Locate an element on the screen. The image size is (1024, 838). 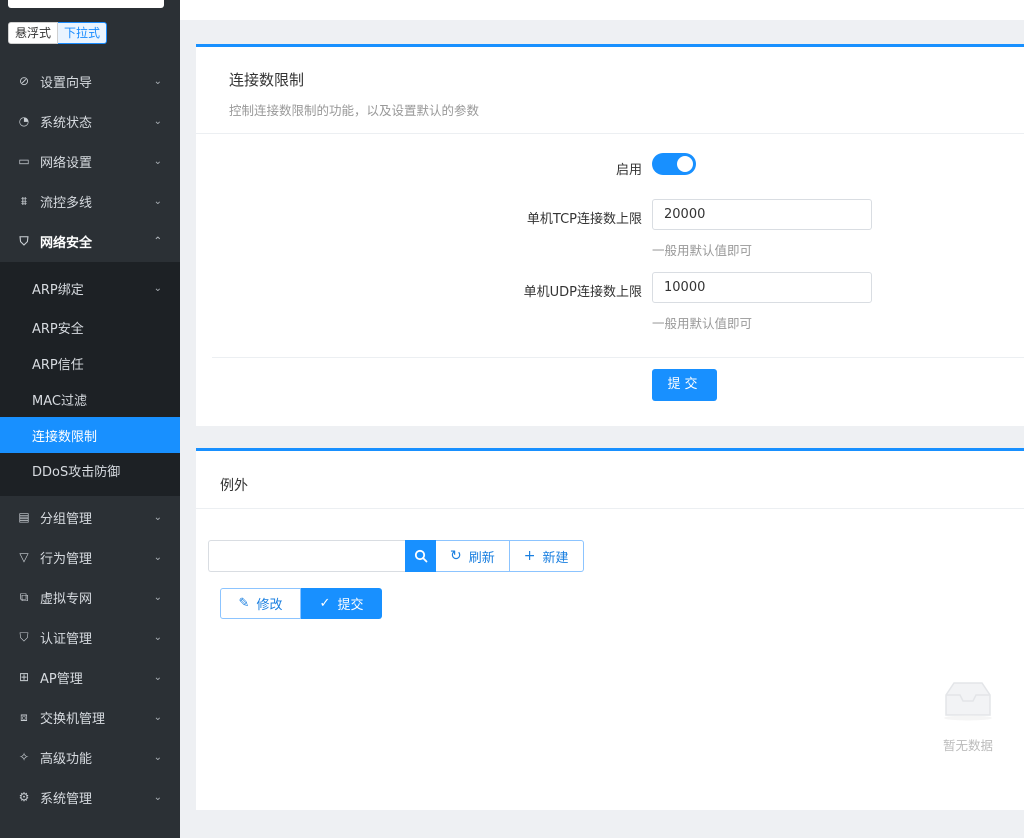
search-button is located at coordinates (420, 556).